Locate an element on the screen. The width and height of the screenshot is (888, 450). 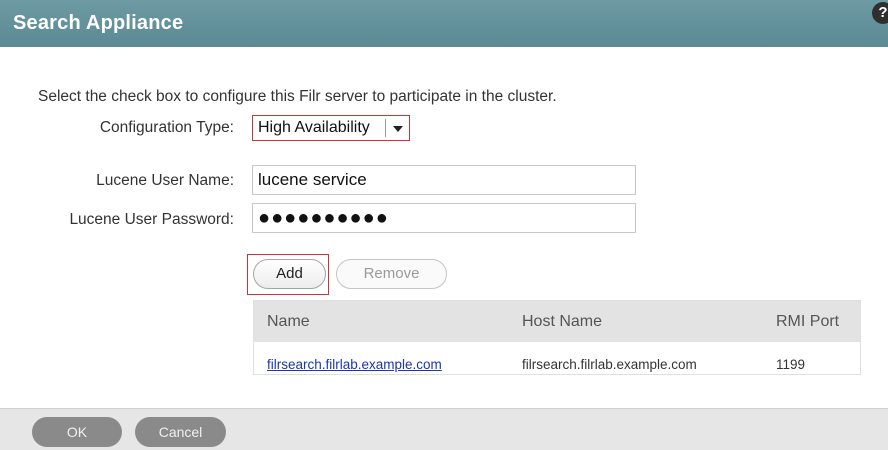
dialog-footer is located at coordinates (444, 429).